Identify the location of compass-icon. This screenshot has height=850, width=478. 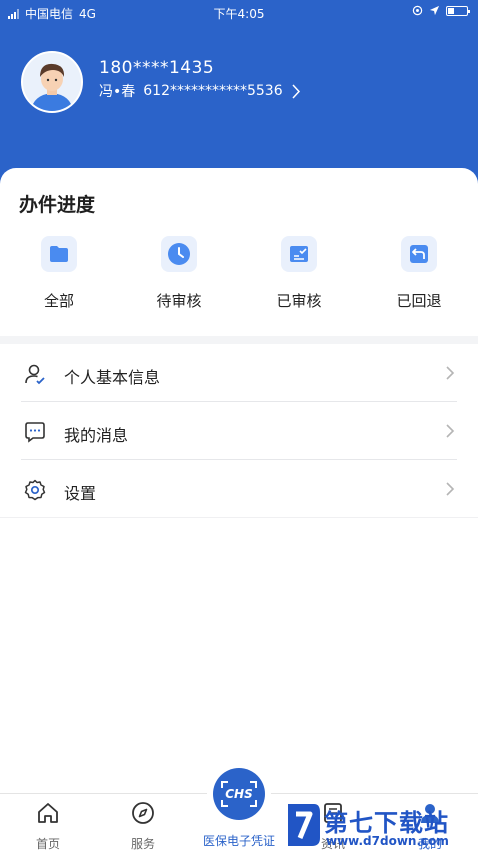
(143, 813).